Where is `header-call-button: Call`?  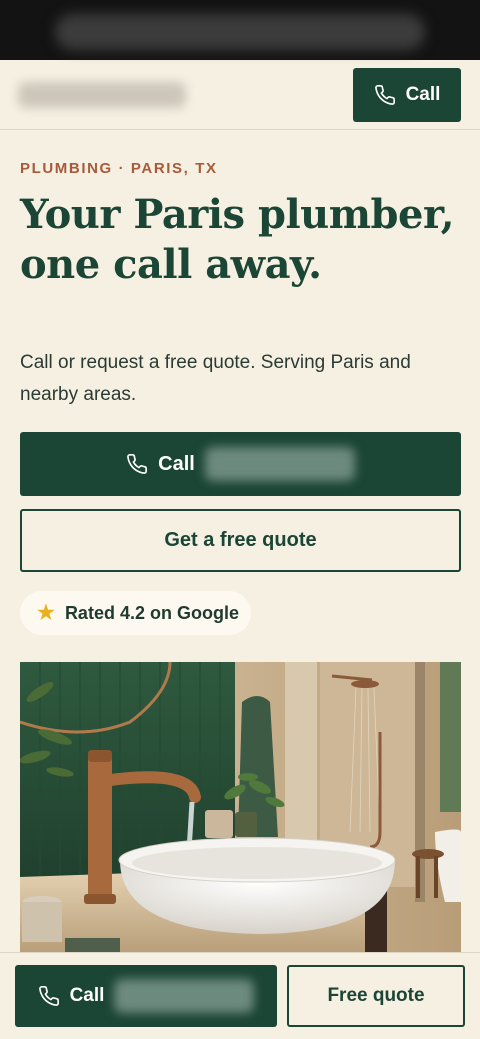
header-call-button: Call is located at coordinates (407, 95).